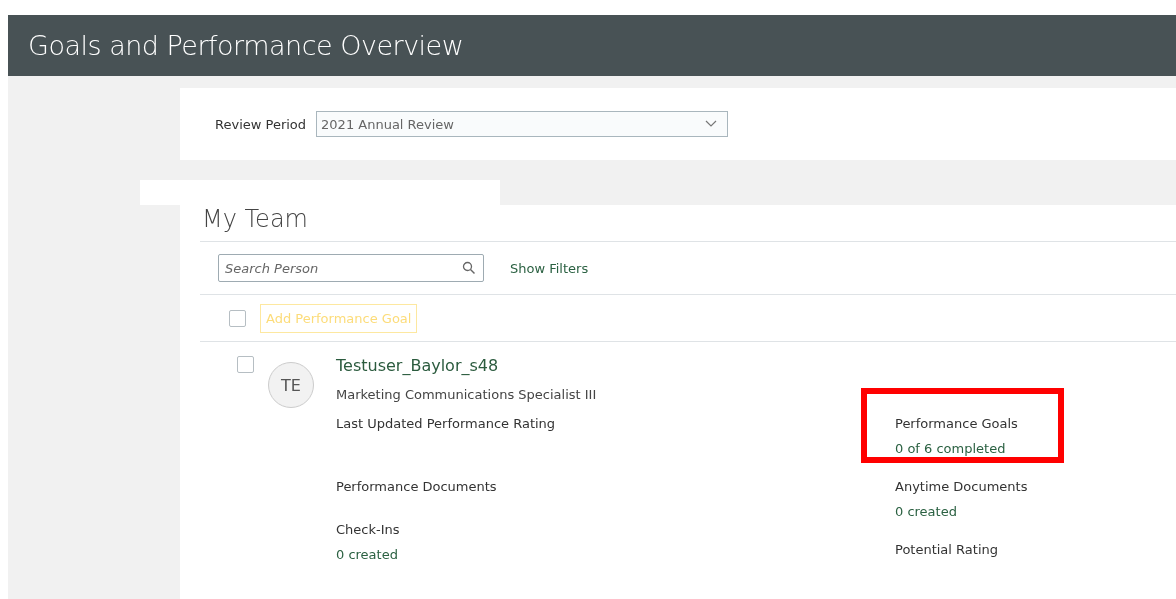  I want to click on metric-label: Performance Documents, so click(417, 486).